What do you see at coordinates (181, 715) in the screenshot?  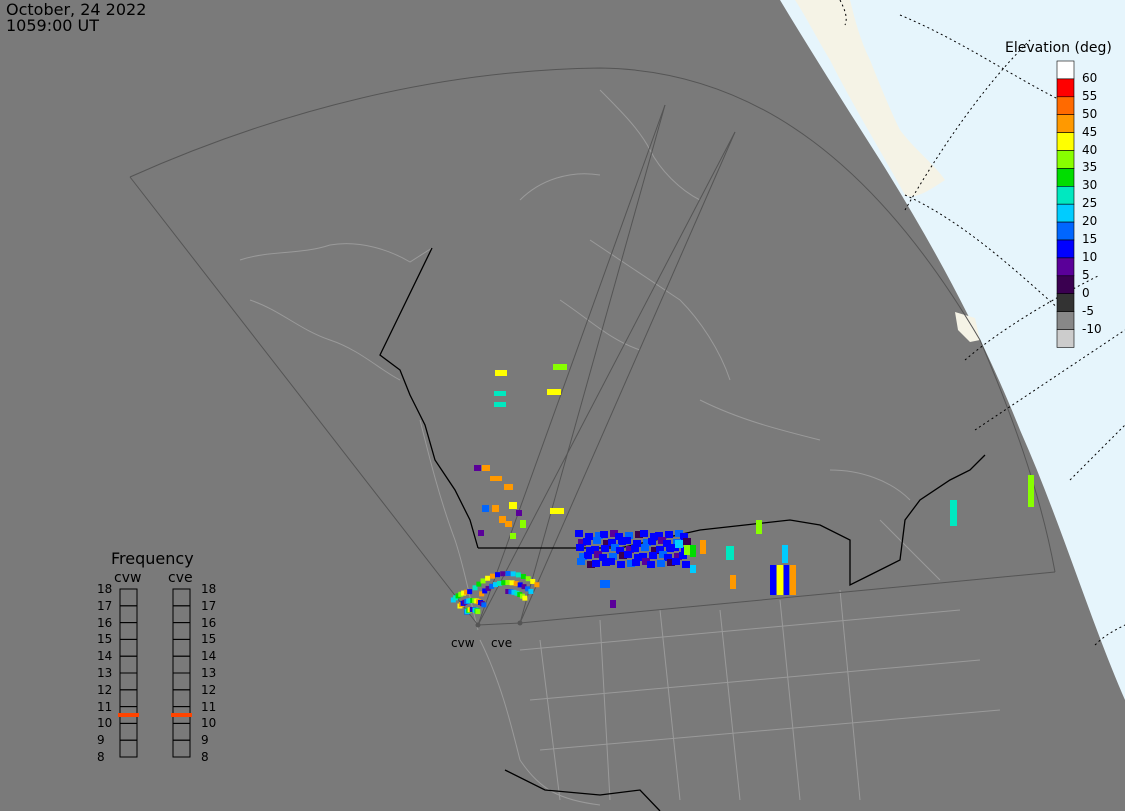 I see `frequency-marker` at bounding box center [181, 715].